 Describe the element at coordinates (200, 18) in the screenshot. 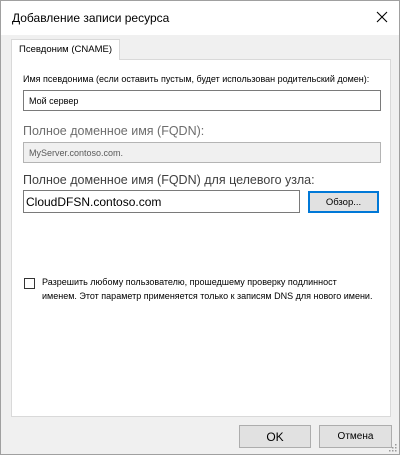

I see `title-bar: Добавление записи ресурса` at that location.